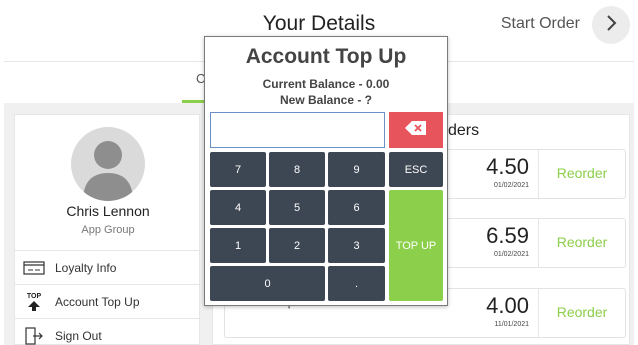 The image size is (638, 345). Describe the element at coordinates (97, 301) in the screenshot. I see `menu-item-label: Account Top Up` at that location.